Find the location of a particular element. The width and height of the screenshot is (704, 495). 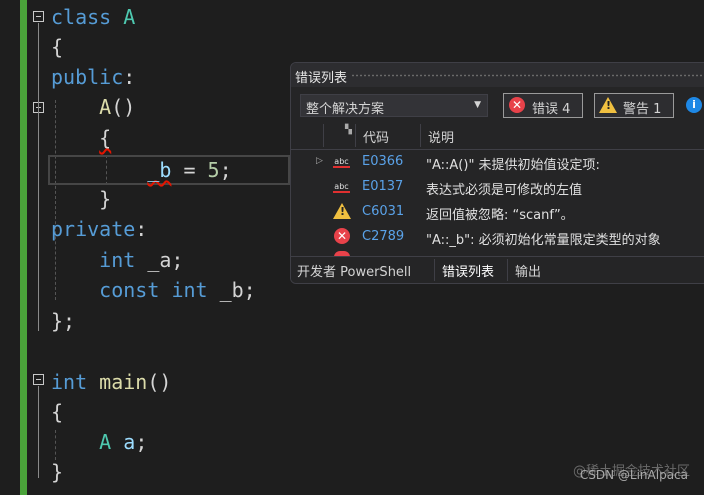

code-token: }; is located at coordinates (63, 321).